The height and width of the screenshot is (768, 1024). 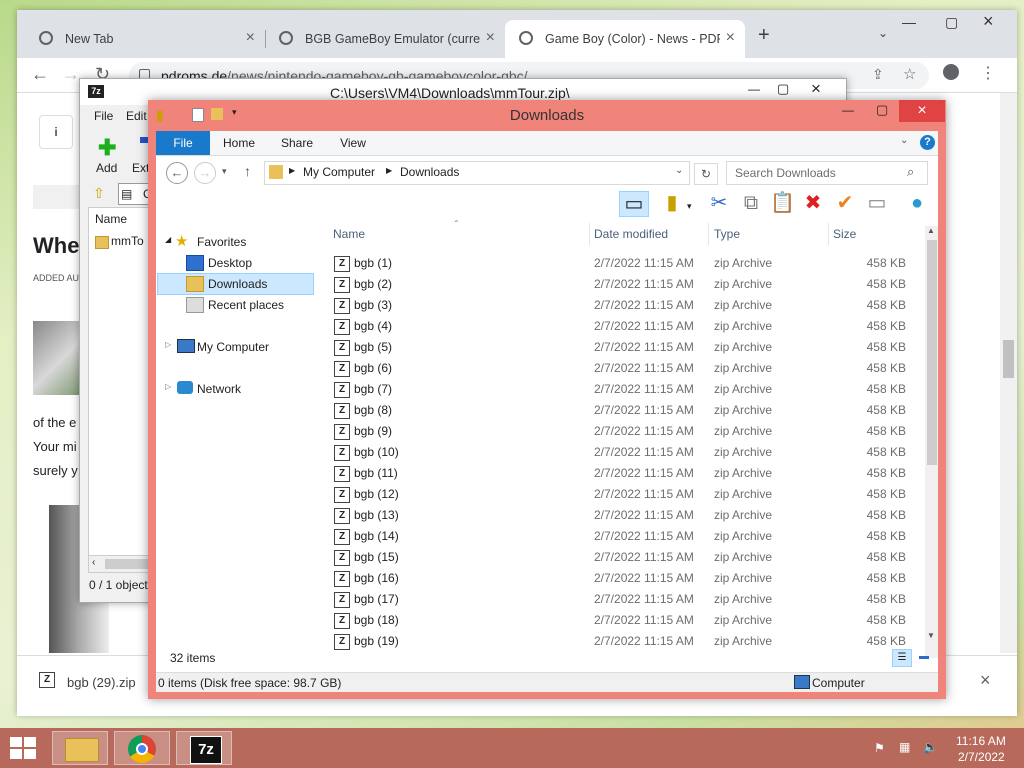 What do you see at coordinates (931, 230) in the screenshot?
I see `scroll-up-arrow-icon: ▲` at bounding box center [931, 230].